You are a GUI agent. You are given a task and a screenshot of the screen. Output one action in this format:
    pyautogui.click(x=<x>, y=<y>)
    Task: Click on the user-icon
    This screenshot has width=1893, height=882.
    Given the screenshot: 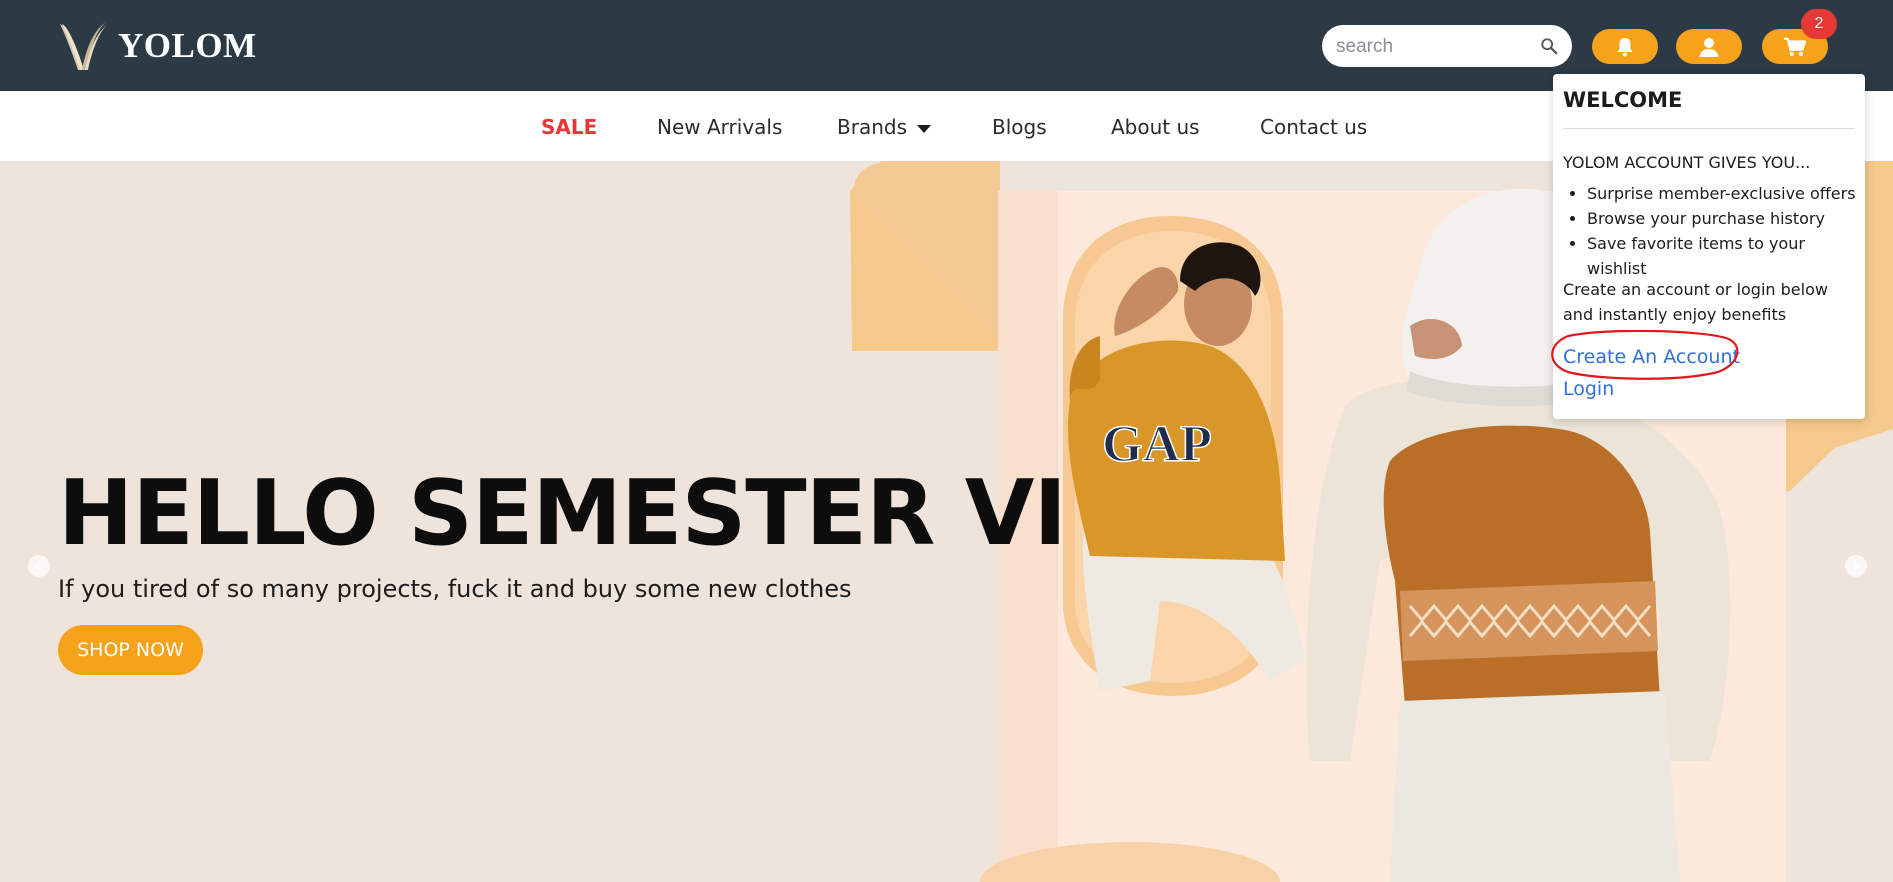 What is the action you would take?
    pyautogui.click(x=1709, y=47)
    